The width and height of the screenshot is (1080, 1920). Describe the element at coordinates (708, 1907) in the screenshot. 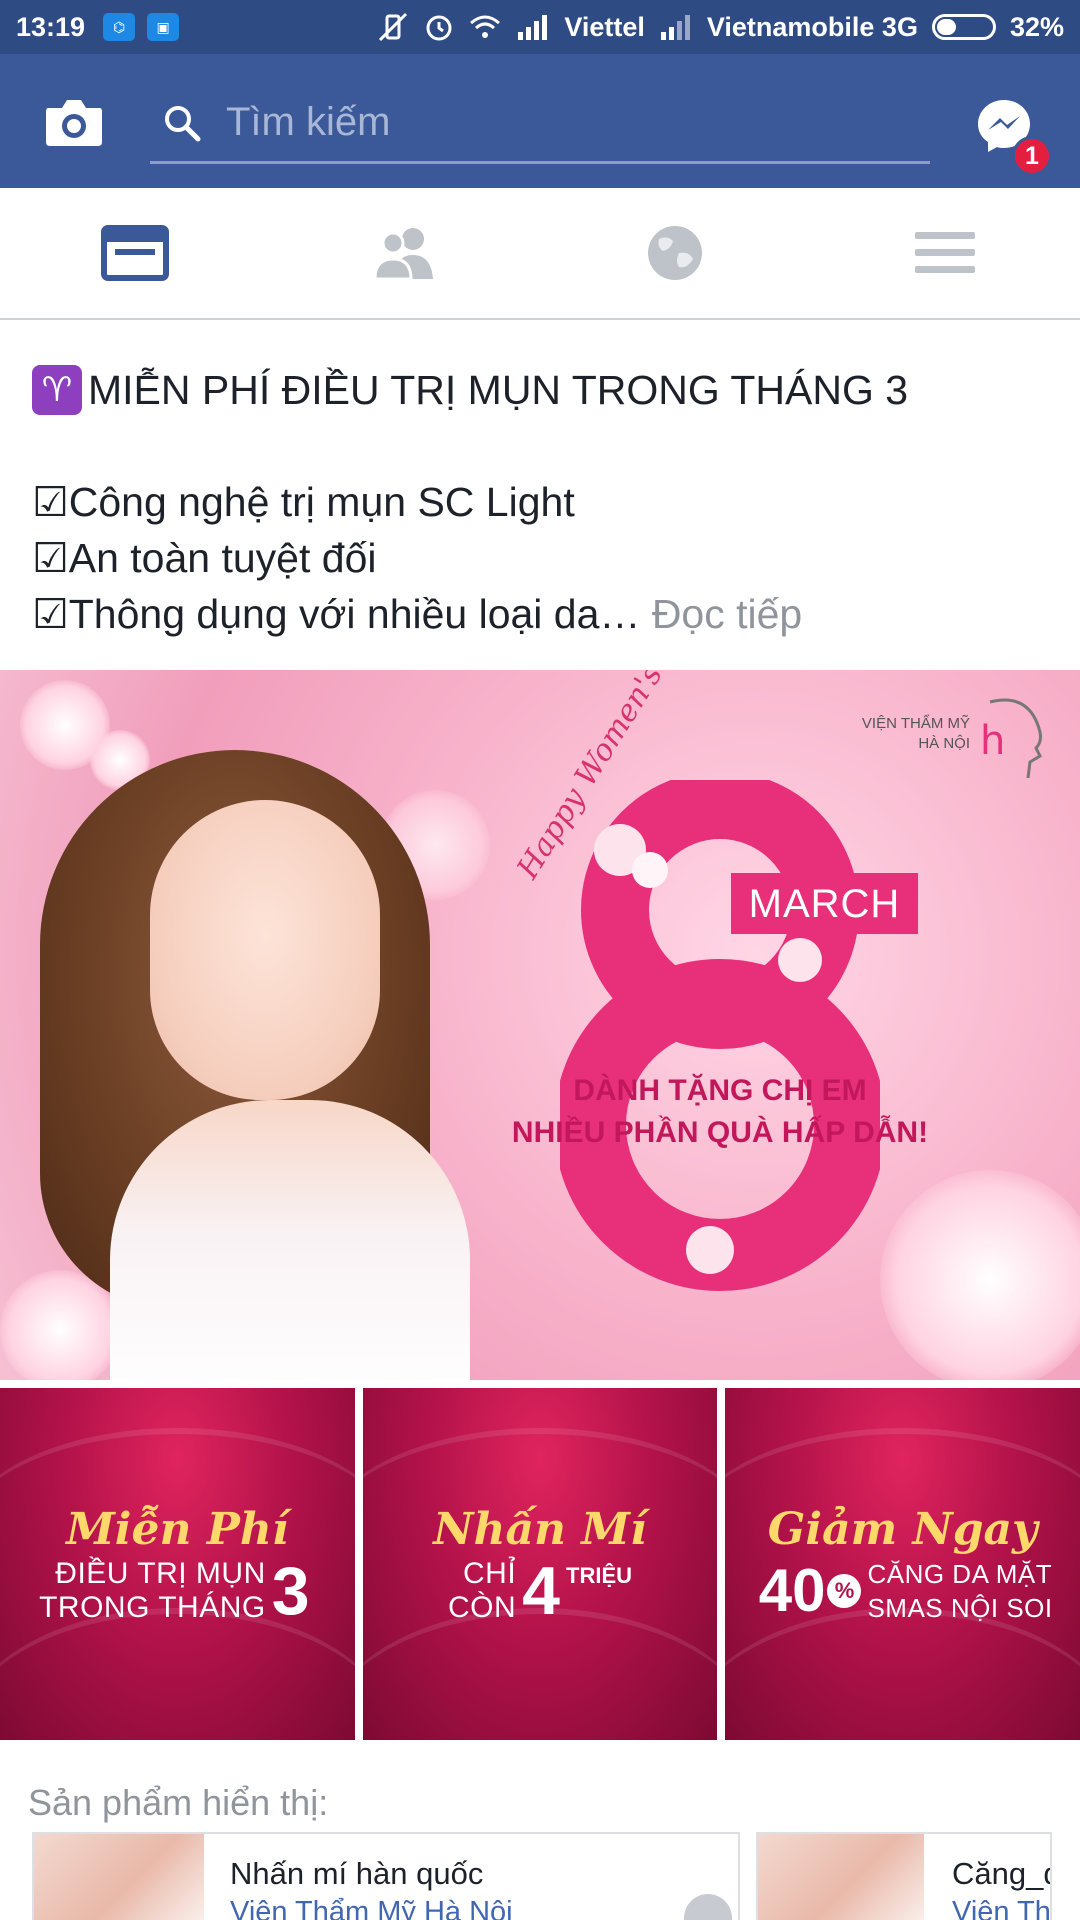

I see `product-messenger-icon` at that location.